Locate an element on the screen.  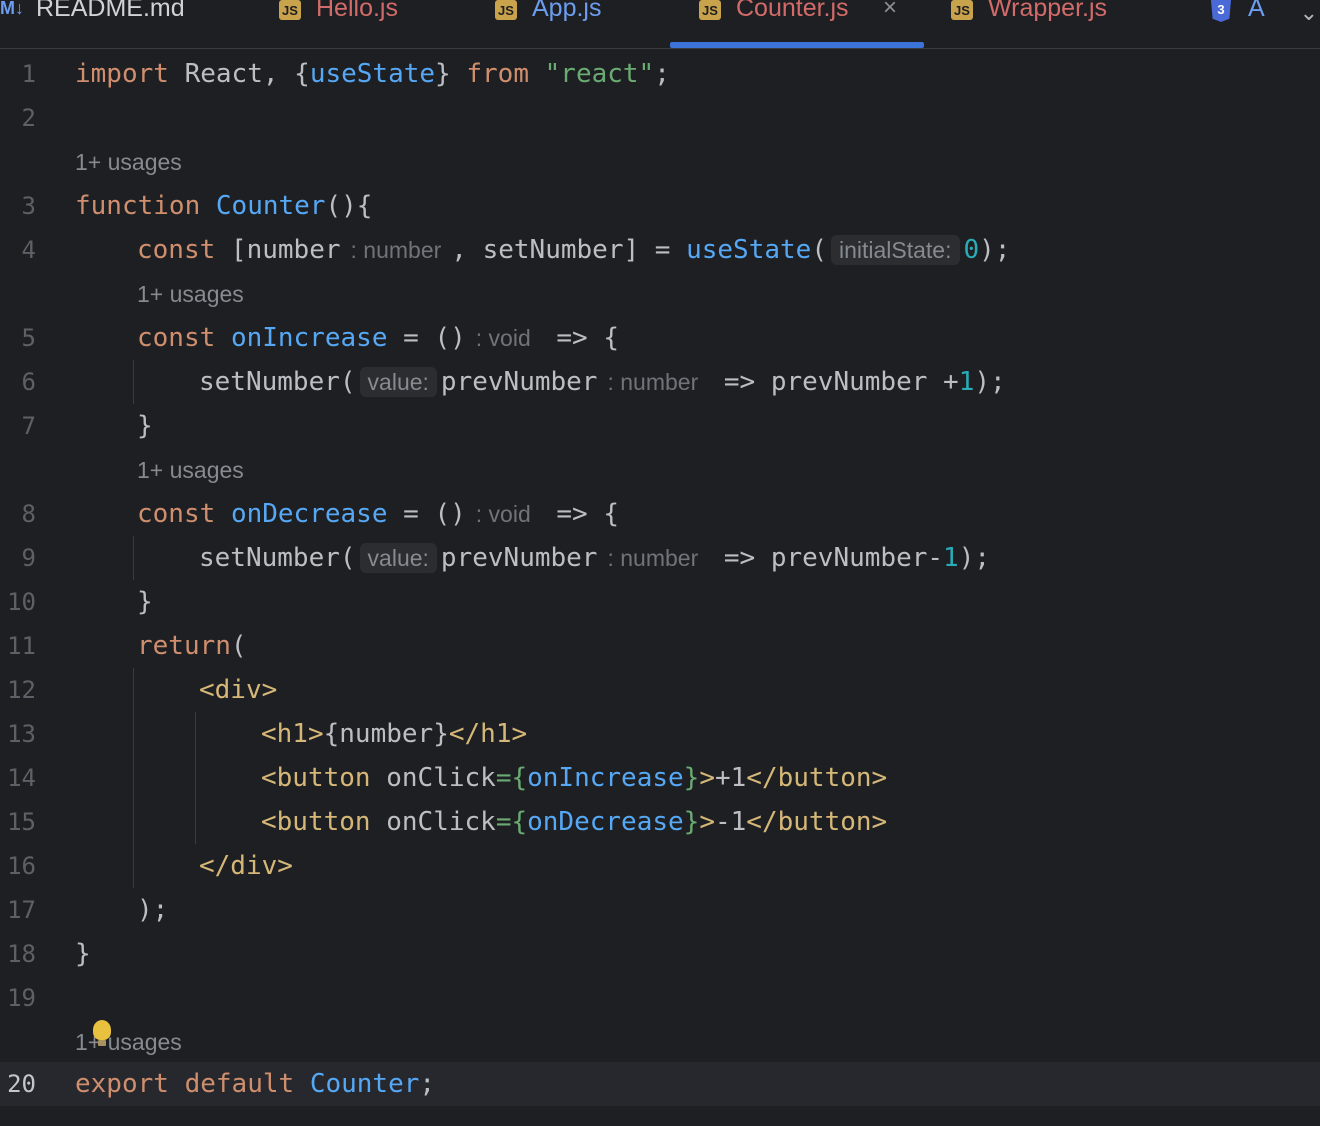
line-number: 8 is located at coordinates (28, 514).